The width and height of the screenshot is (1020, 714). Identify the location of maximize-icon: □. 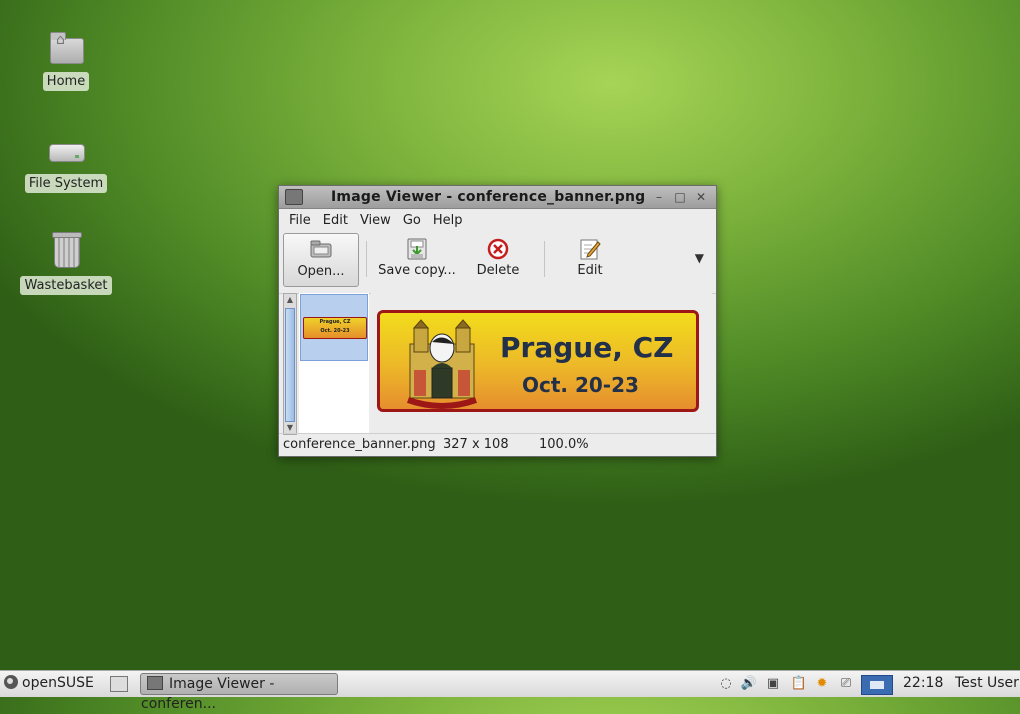
(680, 197).